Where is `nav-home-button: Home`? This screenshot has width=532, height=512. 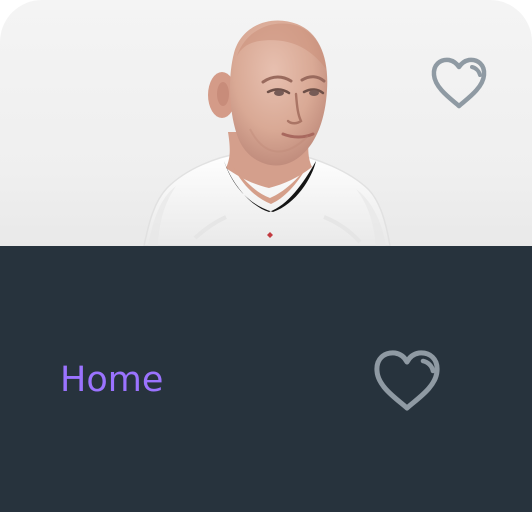 nav-home-button: Home is located at coordinates (111, 380).